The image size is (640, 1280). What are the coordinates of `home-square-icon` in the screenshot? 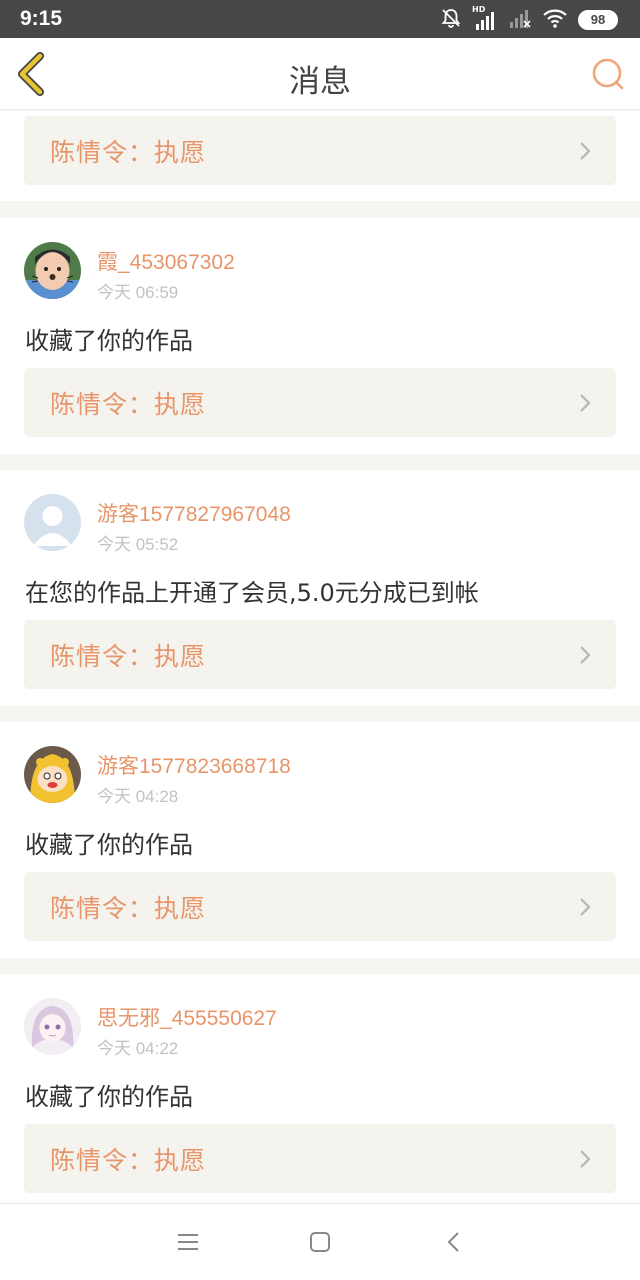 It's located at (320, 1242).